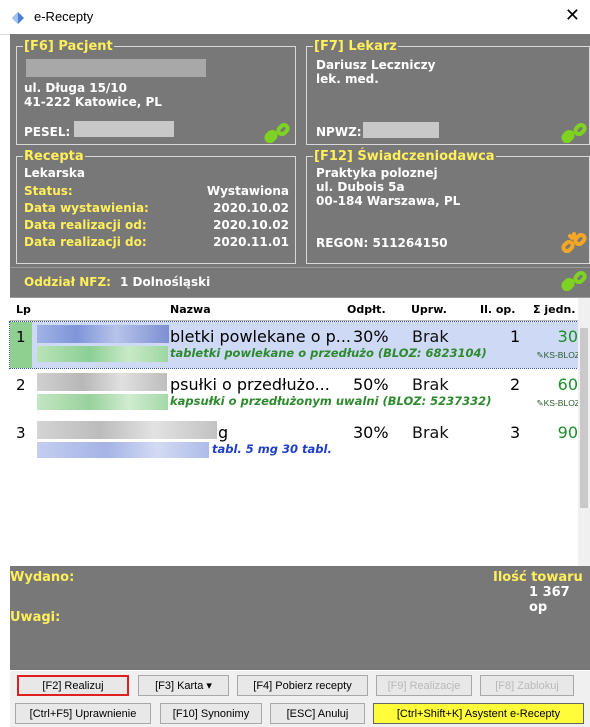  What do you see at coordinates (377, 173) in the screenshot?
I see `provider-line1: Praktyka polozne​j` at bounding box center [377, 173].